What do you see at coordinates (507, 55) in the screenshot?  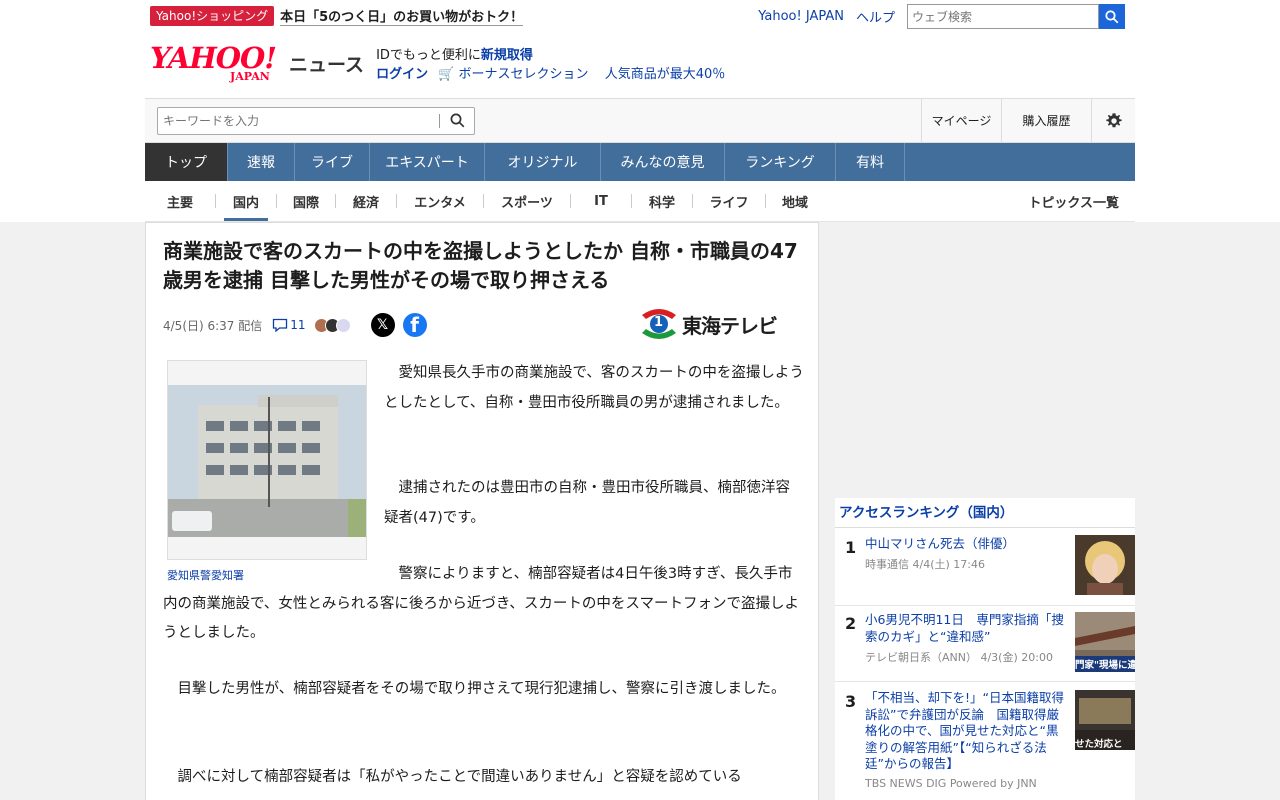 I see `register-link: 新規取得` at bounding box center [507, 55].